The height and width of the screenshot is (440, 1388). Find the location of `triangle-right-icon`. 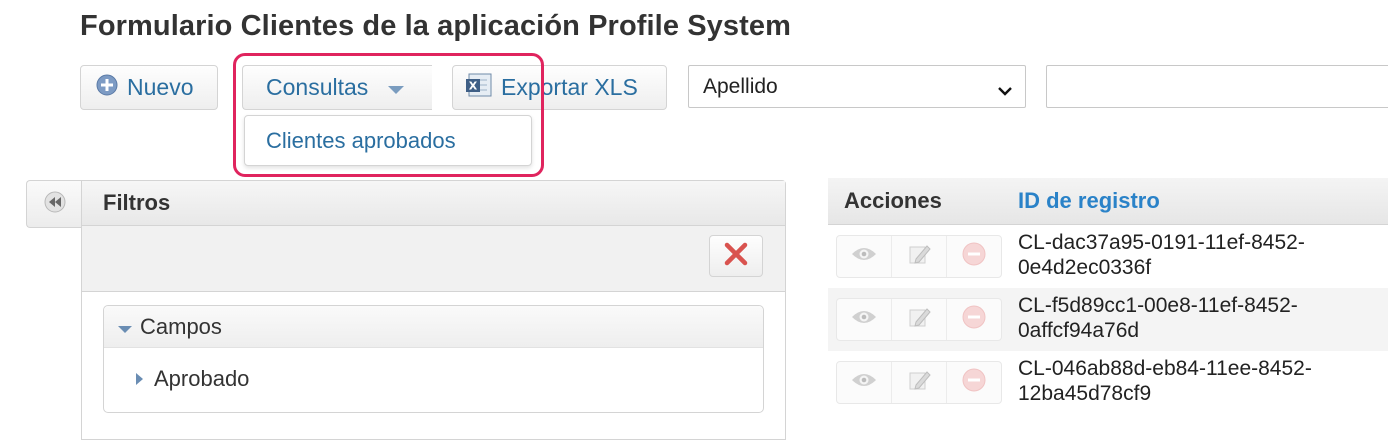

triangle-right-icon is located at coordinates (139, 379).